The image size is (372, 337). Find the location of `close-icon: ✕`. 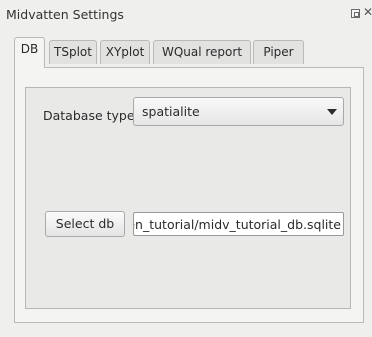

close-icon: ✕ is located at coordinates (367, 12).